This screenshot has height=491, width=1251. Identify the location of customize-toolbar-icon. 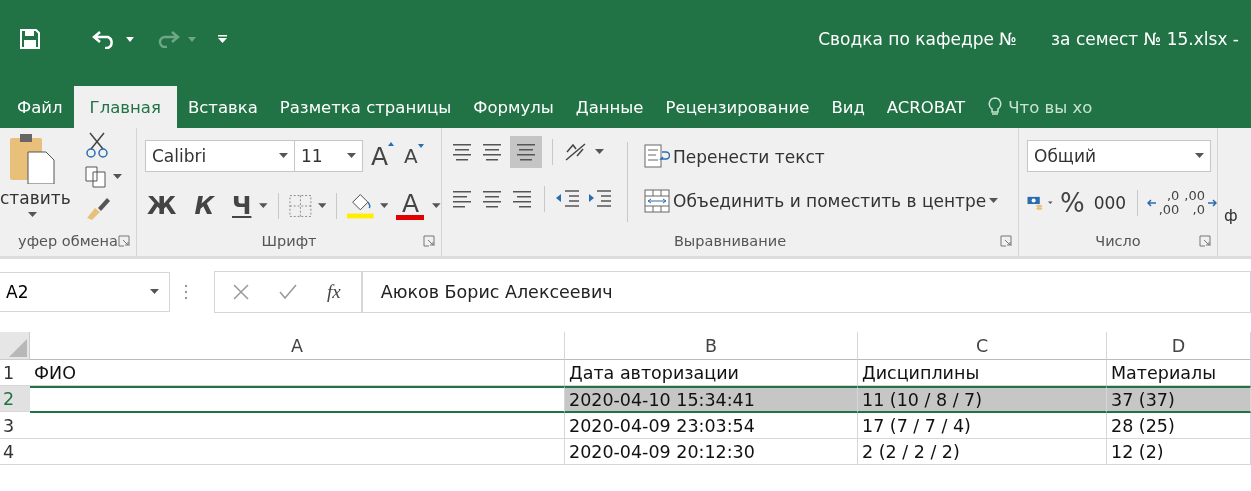
(222, 39).